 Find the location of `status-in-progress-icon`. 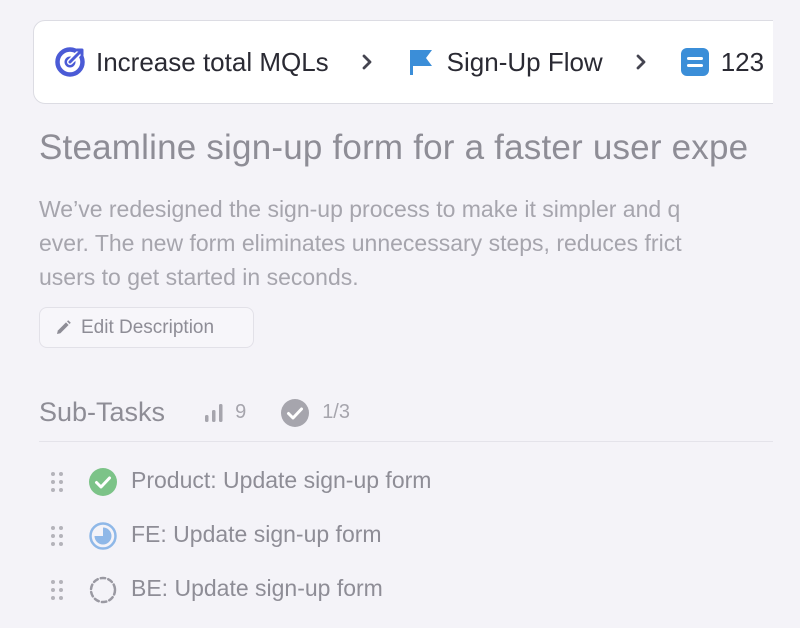

status-in-progress-icon is located at coordinates (103, 536).